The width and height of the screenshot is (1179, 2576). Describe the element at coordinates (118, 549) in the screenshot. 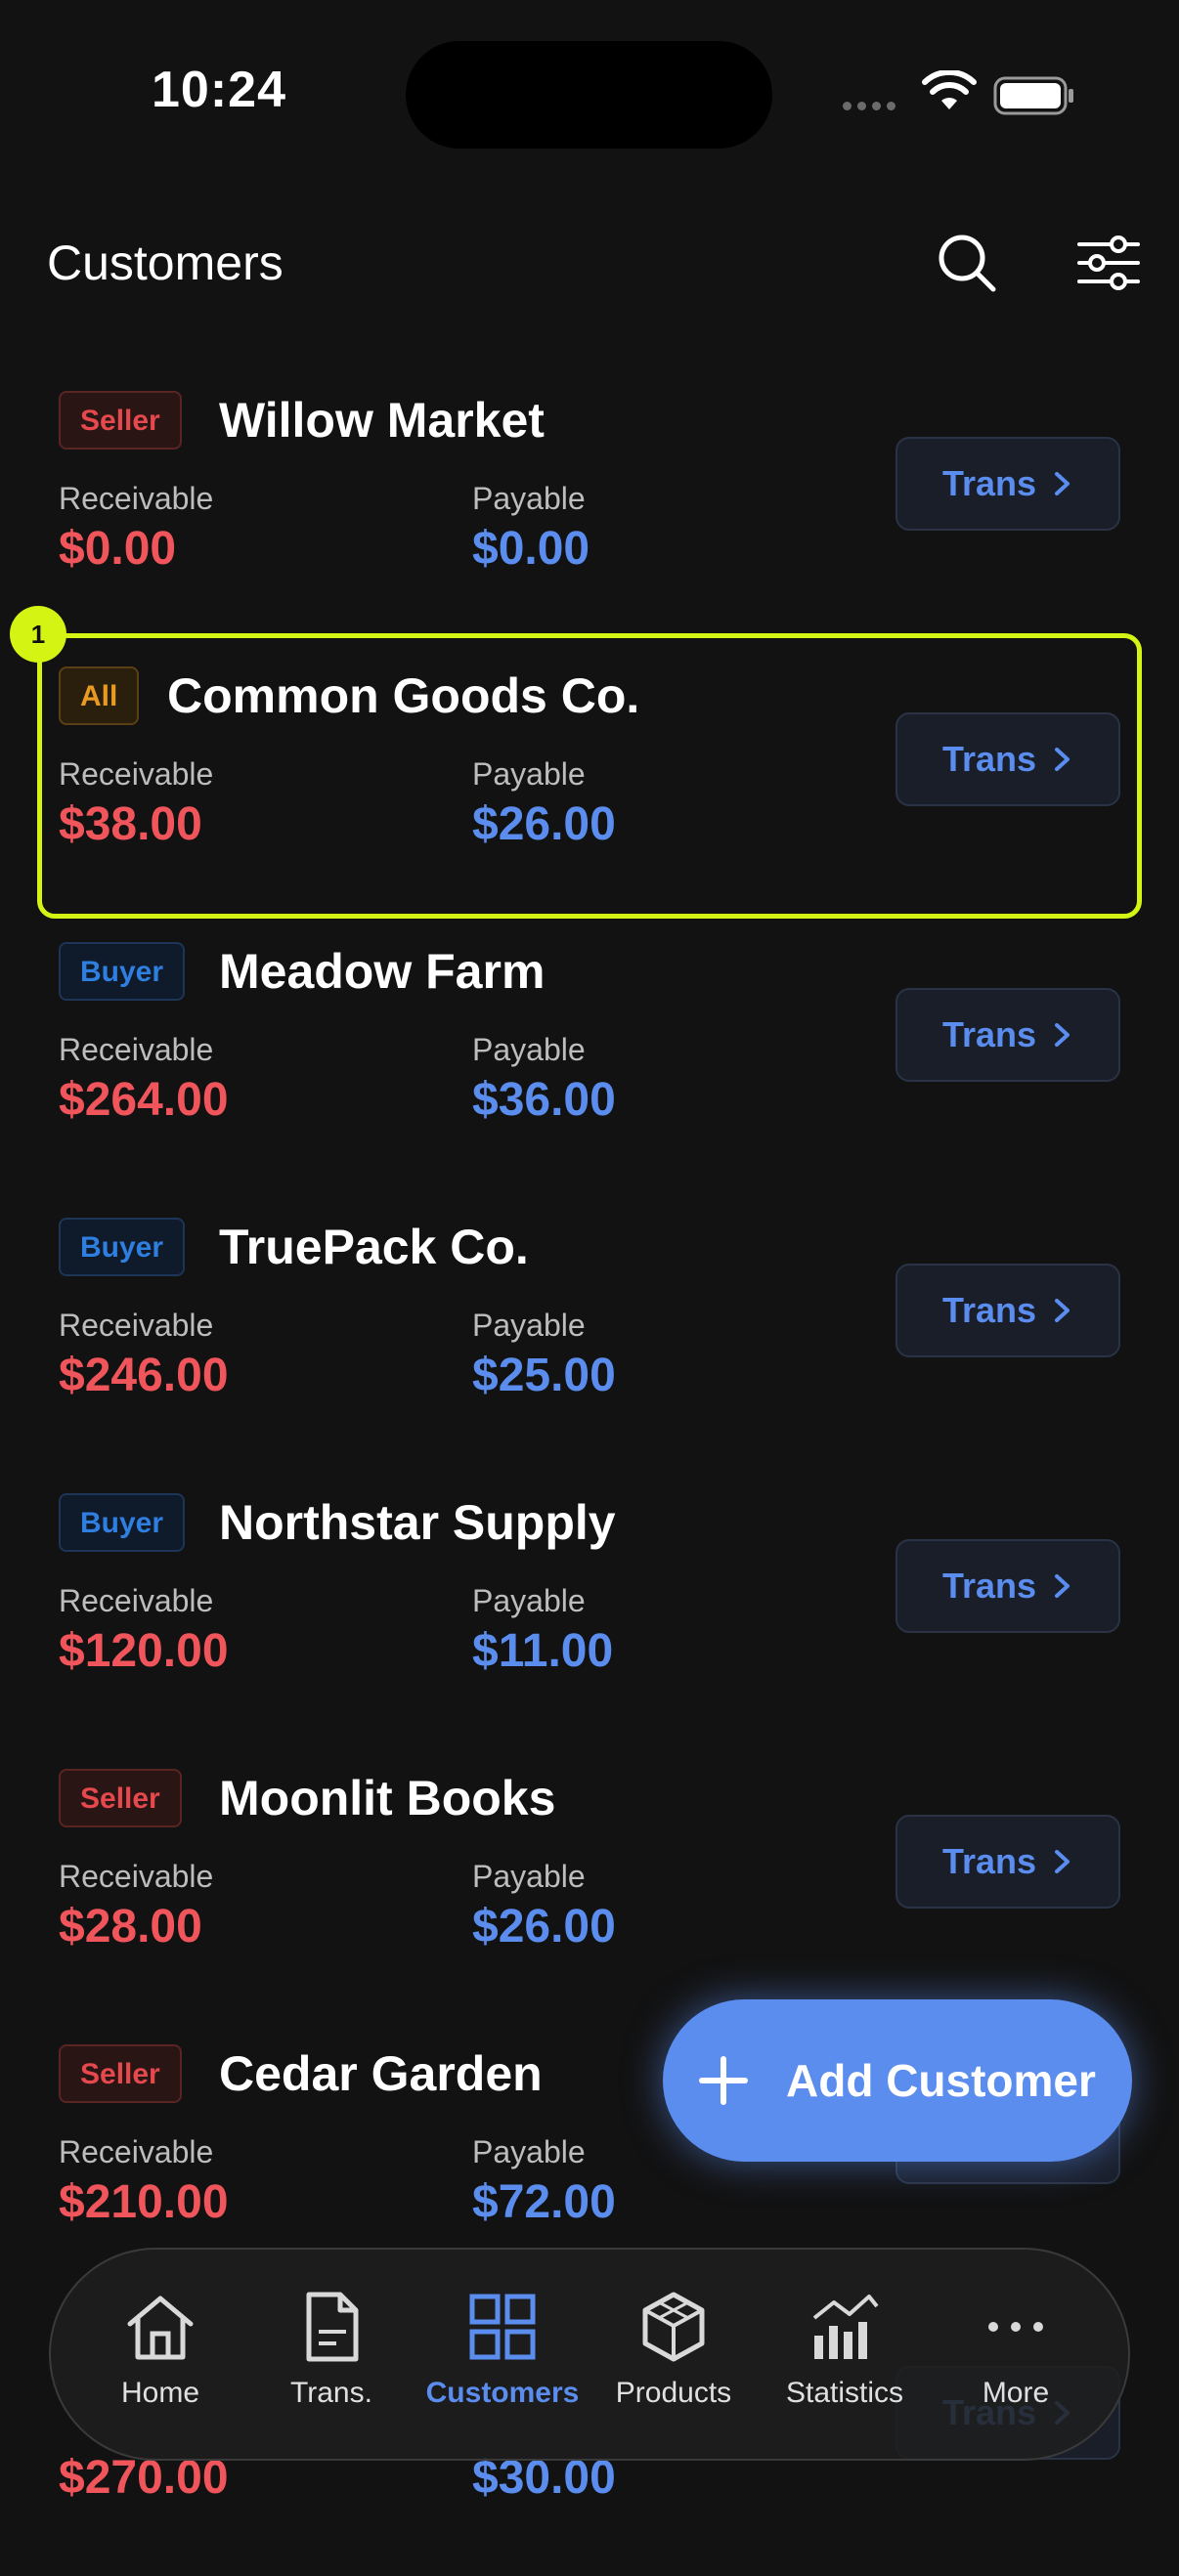

I see `receivable-amount: $0.00` at that location.